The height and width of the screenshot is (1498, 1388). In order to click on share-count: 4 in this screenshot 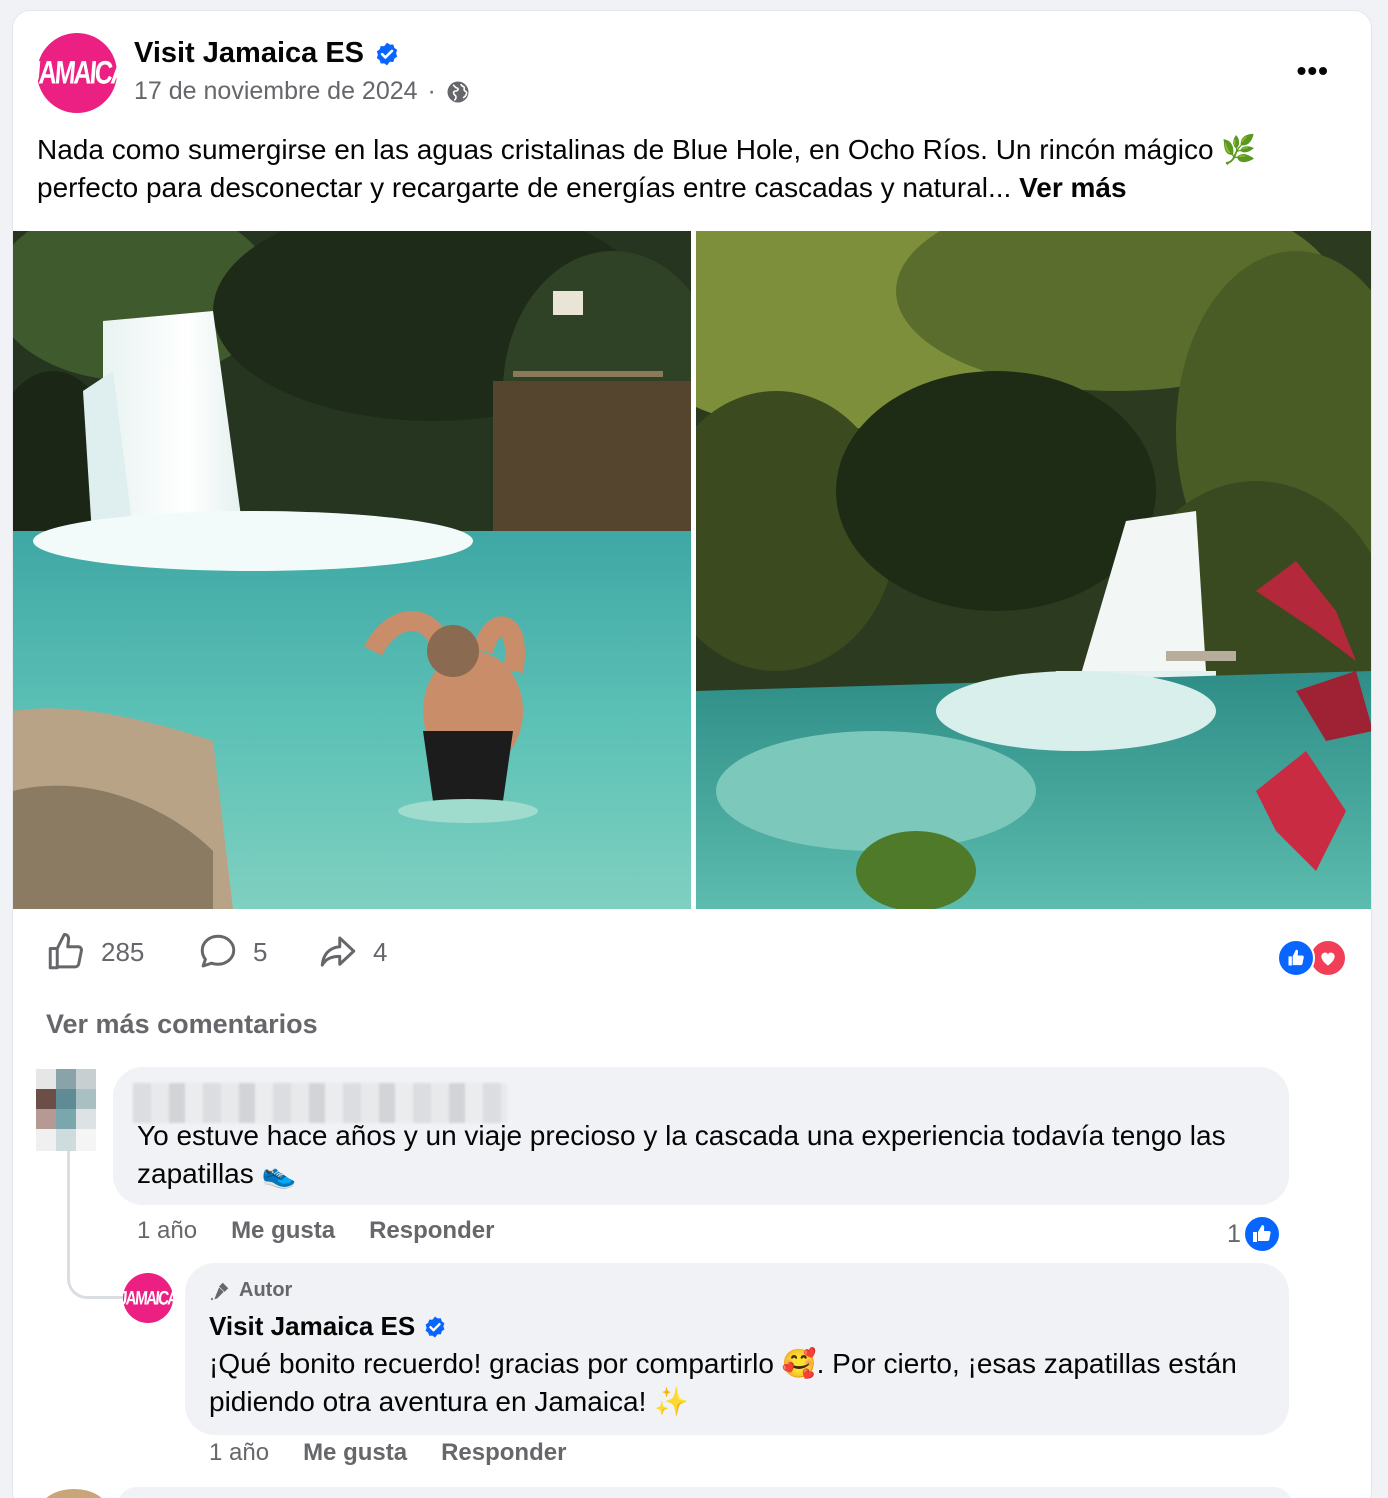, I will do `click(380, 951)`.